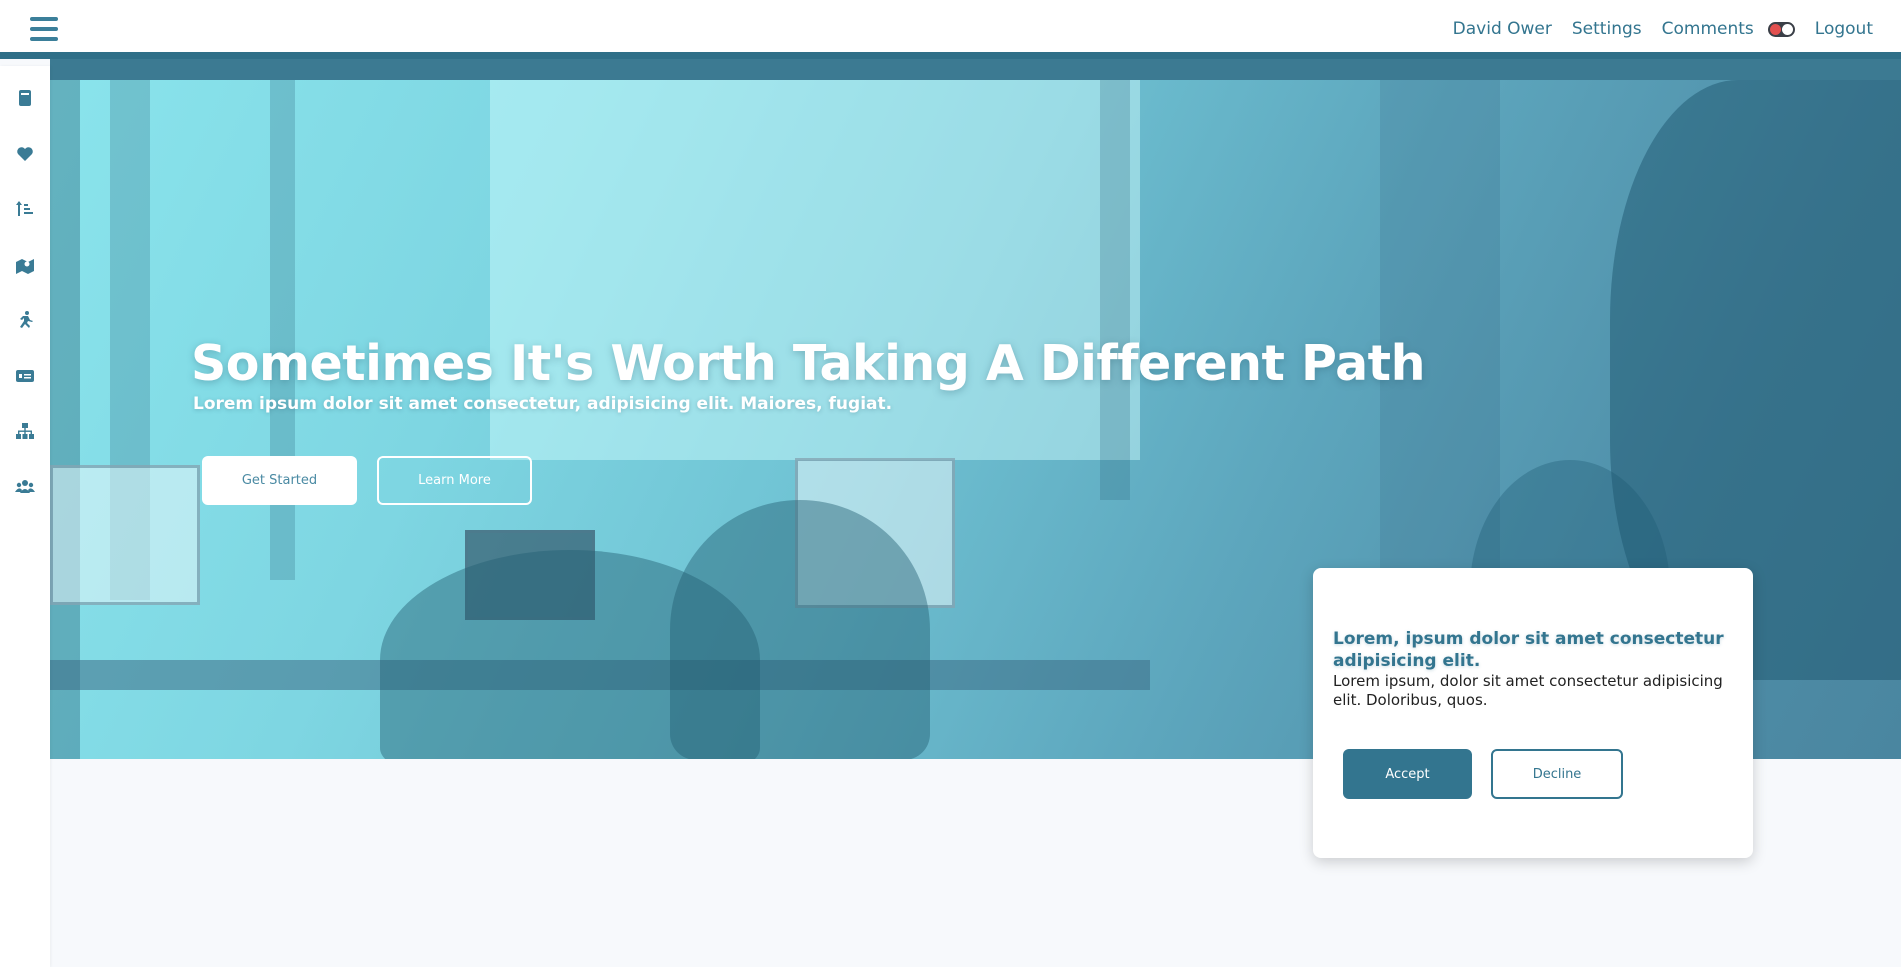  I want to click on accept-button: Accept, so click(1407, 774).